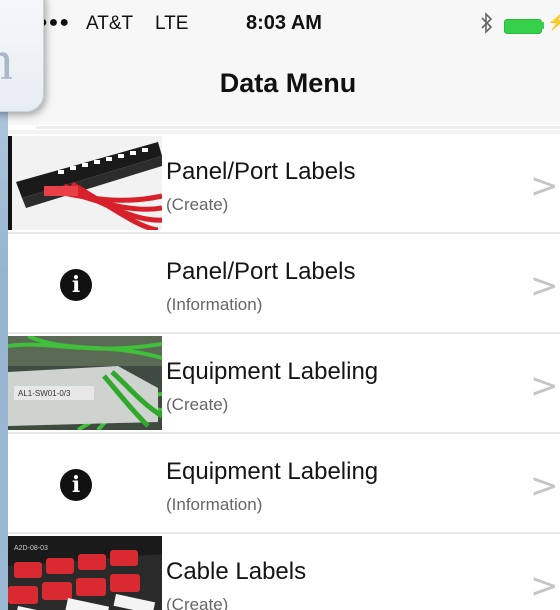  What do you see at coordinates (110, 23) in the screenshot?
I see `carrier-name: AT&T` at bounding box center [110, 23].